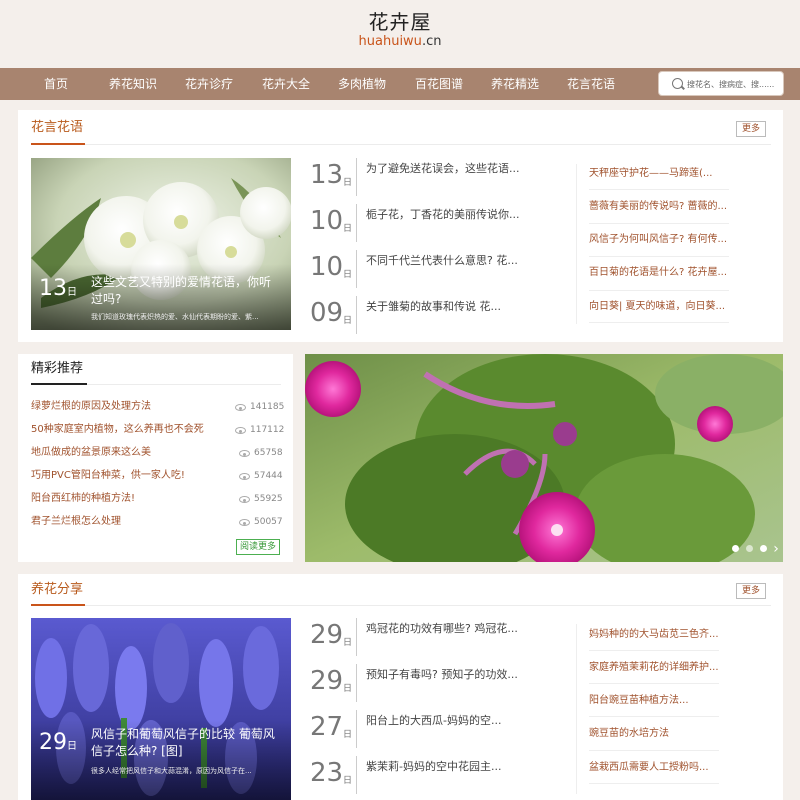  What do you see at coordinates (400, 22) in the screenshot?
I see `logo-chinese: 花卉屋` at bounding box center [400, 22].